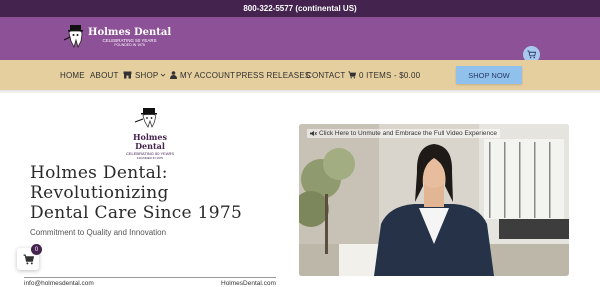 The height and width of the screenshot is (287, 600). Describe the element at coordinates (36, 249) in the screenshot. I see `cart-count-badge: 0` at that location.